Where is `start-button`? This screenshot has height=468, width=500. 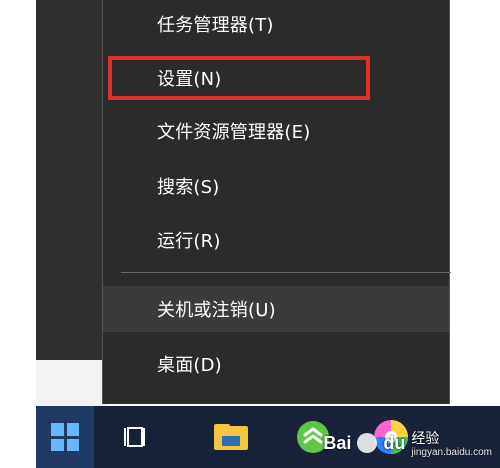
start-button is located at coordinates (65, 437).